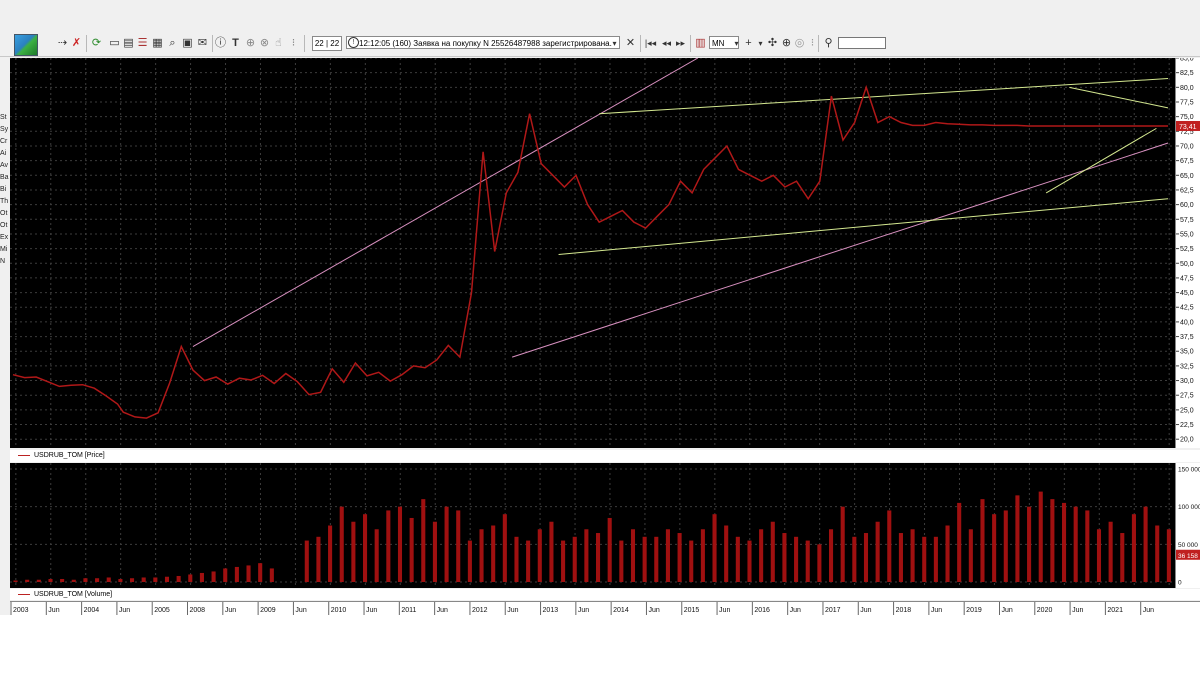 Image resolution: width=1200 pixels, height=675 pixels. Describe the element at coordinates (353, 42) in the screenshot. I see `info-circle-icon: !` at that location.